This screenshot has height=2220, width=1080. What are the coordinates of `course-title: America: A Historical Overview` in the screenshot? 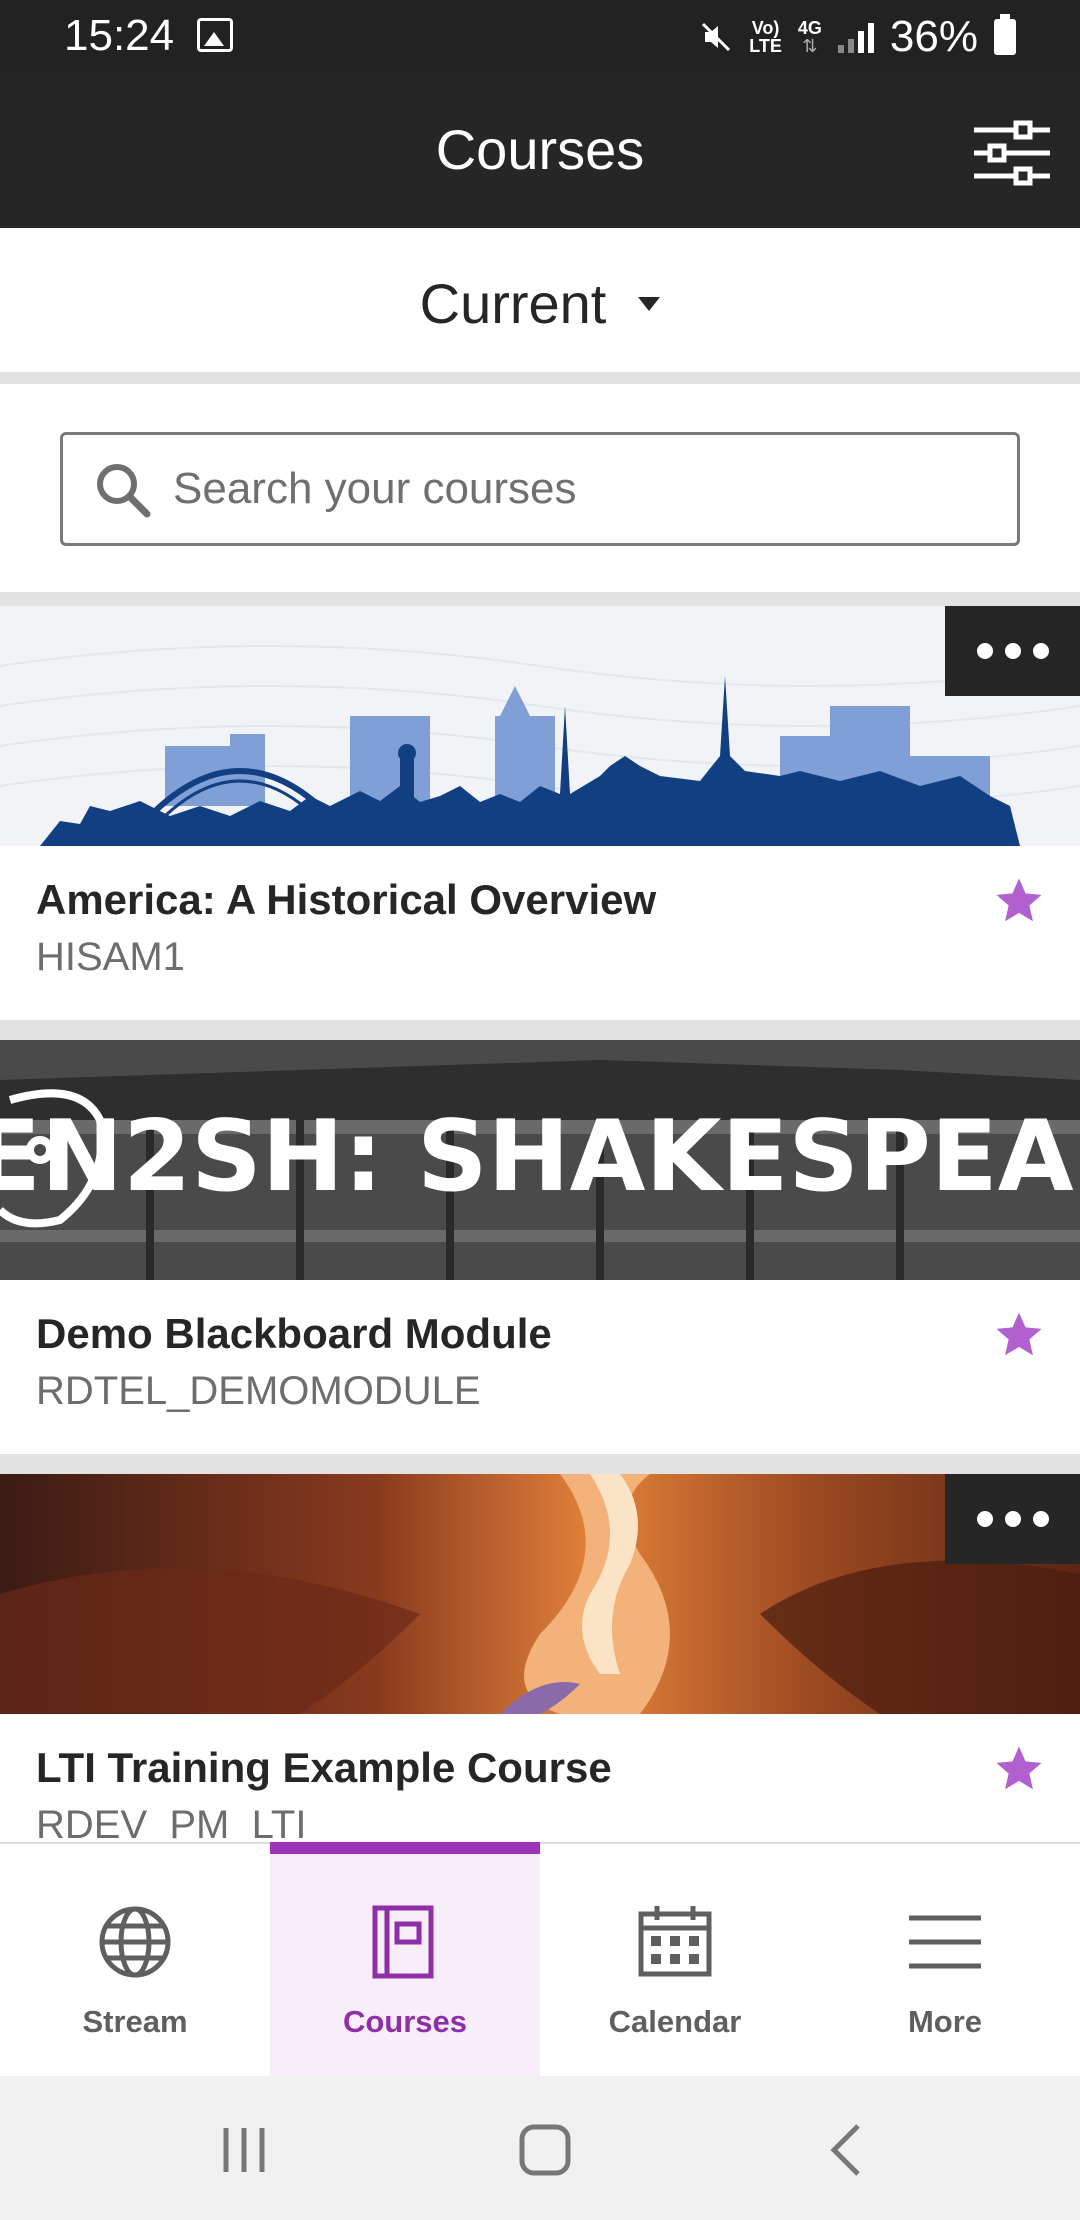 It's located at (346, 899).